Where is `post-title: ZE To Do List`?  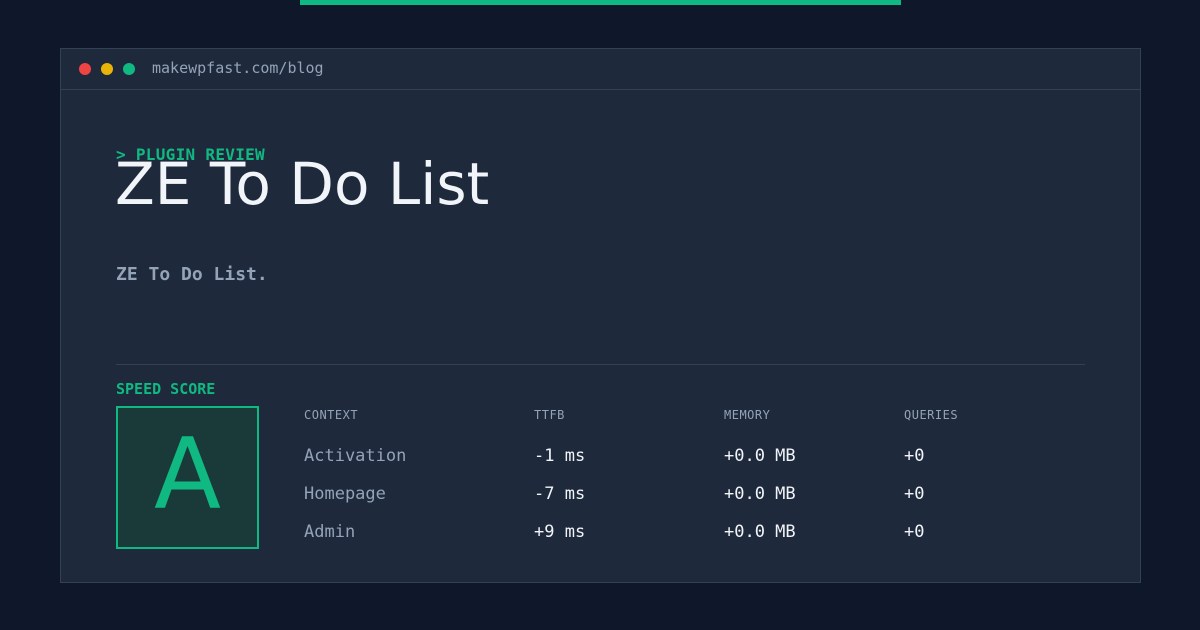
post-title: ZE To Do List is located at coordinates (302, 184).